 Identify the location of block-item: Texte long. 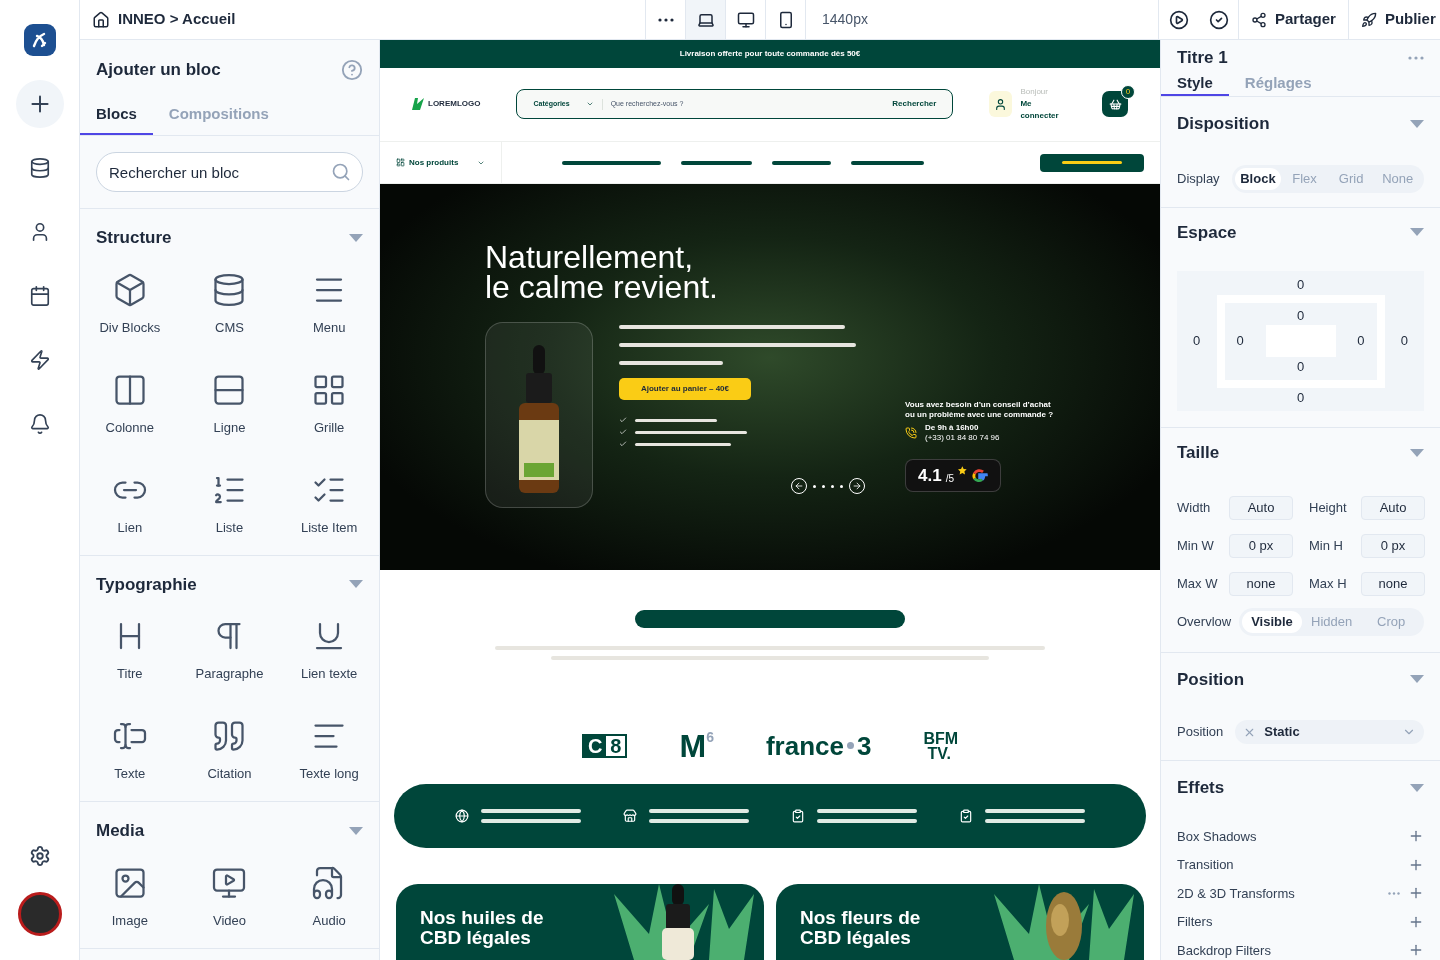
(329, 751).